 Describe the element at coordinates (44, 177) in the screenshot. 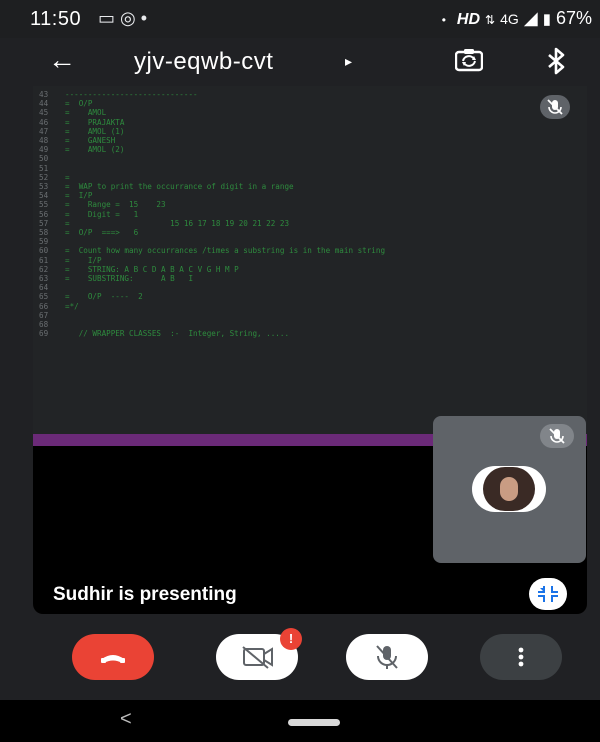

I see `line-number: 52` at that location.